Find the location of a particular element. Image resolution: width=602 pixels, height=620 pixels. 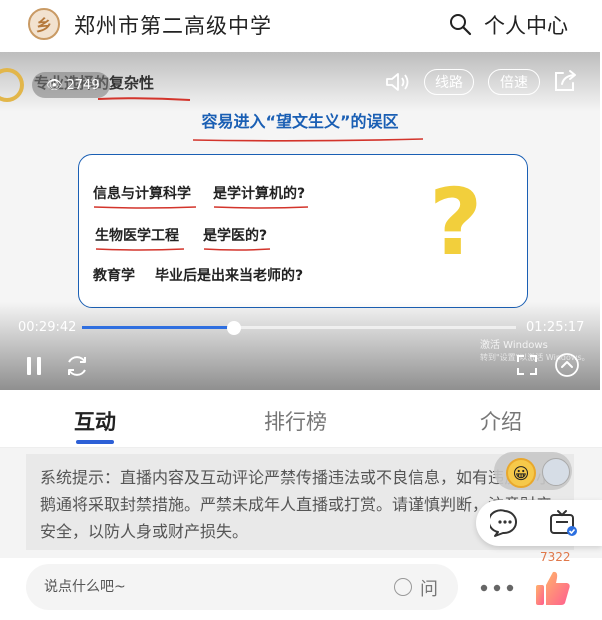

progress-bar is located at coordinates (299, 327).